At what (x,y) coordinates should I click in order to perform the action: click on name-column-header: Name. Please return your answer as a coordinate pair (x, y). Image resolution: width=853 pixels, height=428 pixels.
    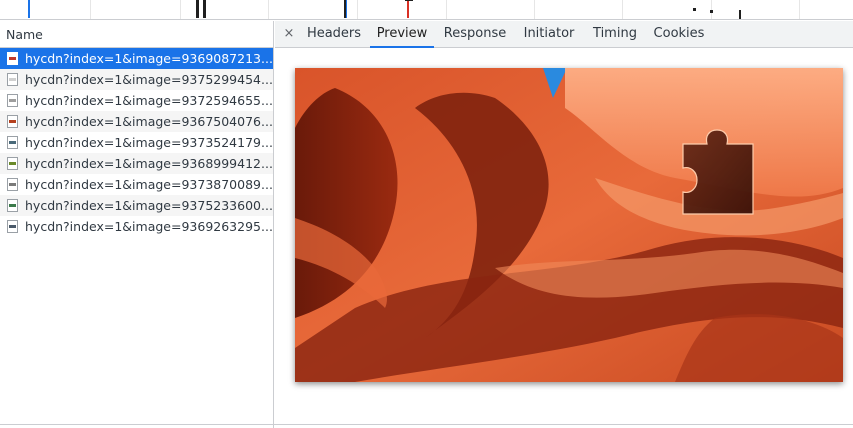
    Looking at the image, I should click on (136, 34).